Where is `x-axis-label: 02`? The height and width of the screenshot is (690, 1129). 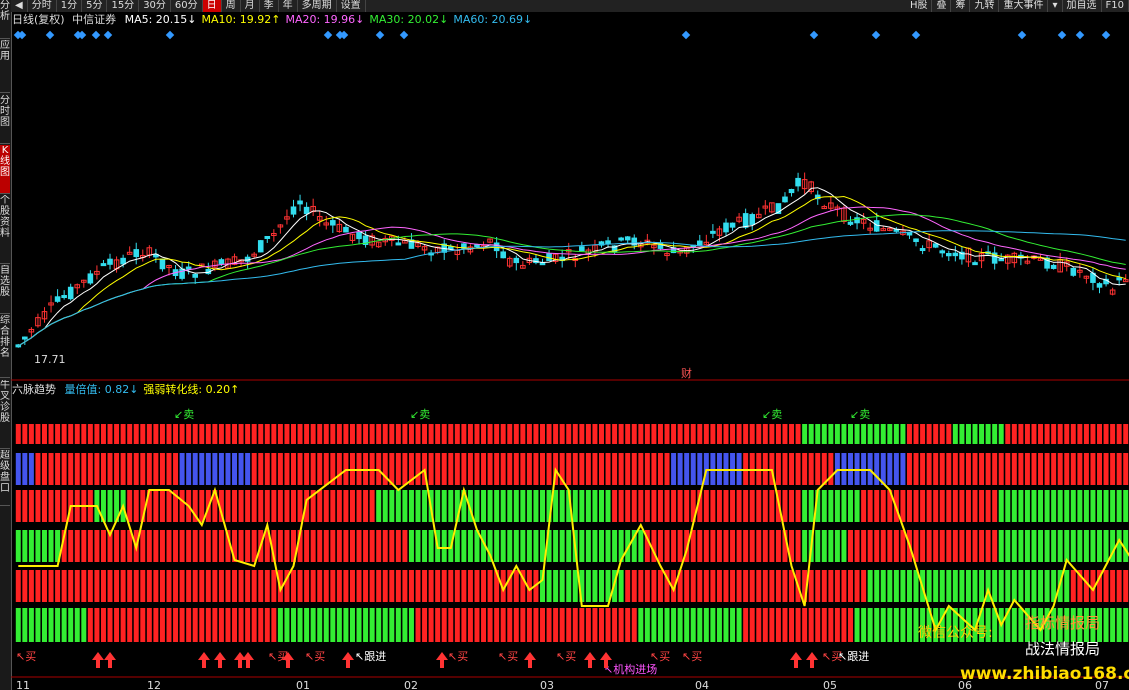
x-axis-label: 02 is located at coordinates (411, 684).